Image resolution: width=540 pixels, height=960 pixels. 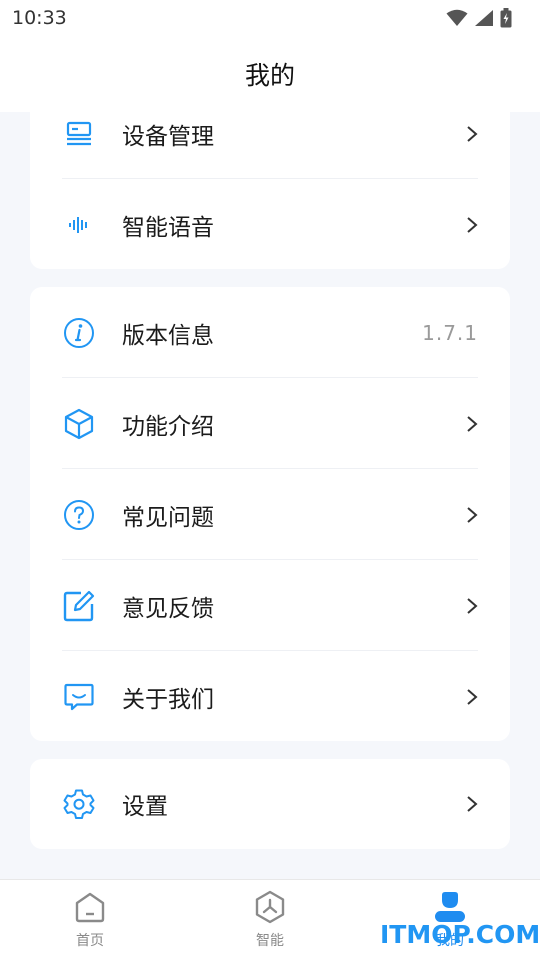 What do you see at coordinates (270, 18) in the screenshot?
I see `status-bar: 10:33` at bounding box center [270, 18].